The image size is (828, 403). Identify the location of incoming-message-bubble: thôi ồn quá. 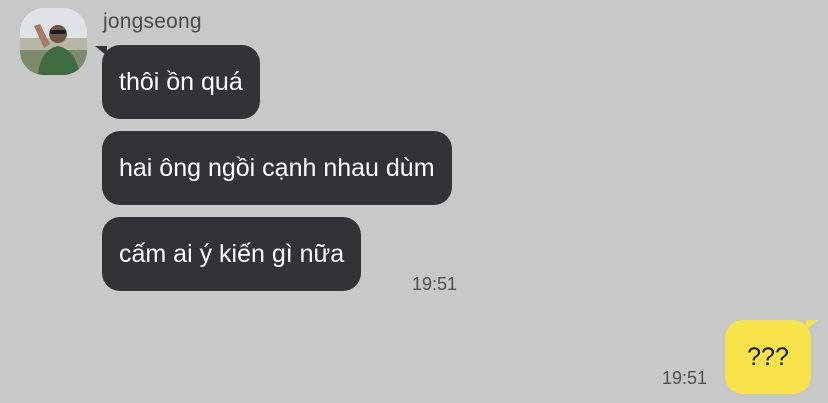
(181, 82).